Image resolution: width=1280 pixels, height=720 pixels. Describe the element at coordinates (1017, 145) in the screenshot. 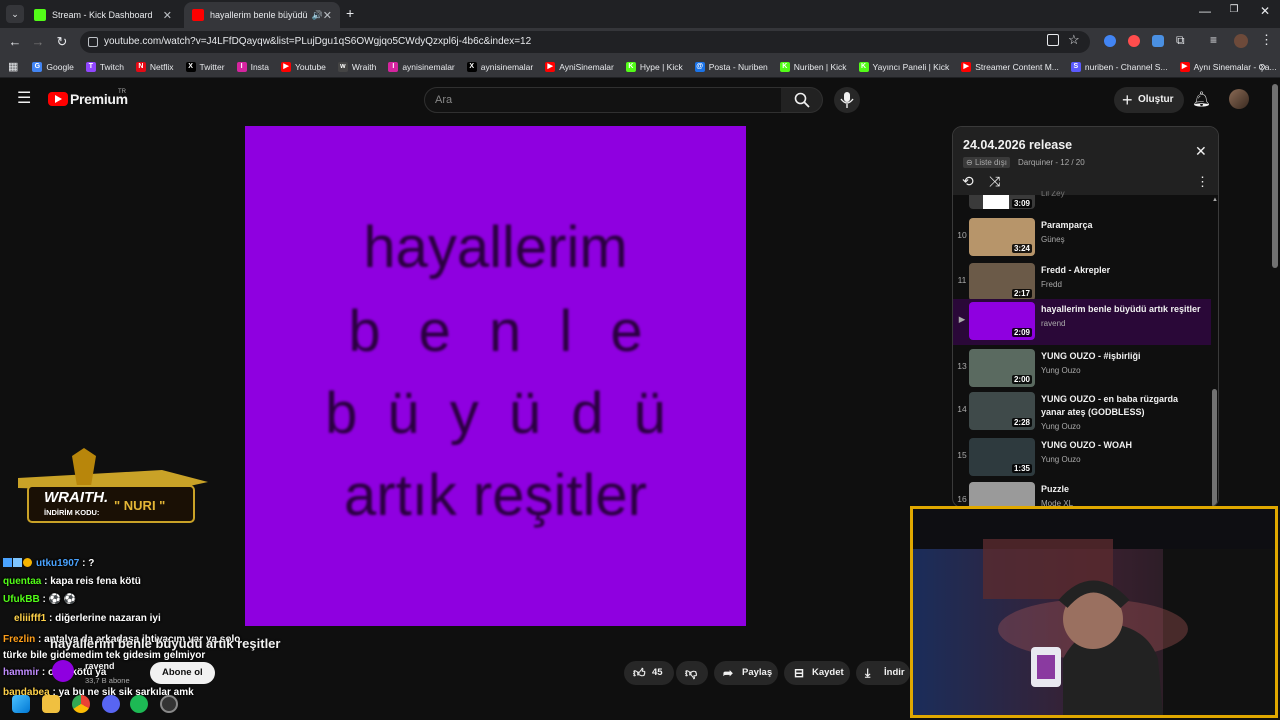

I see `playlist-title: 24.04.2026 release` at that location.